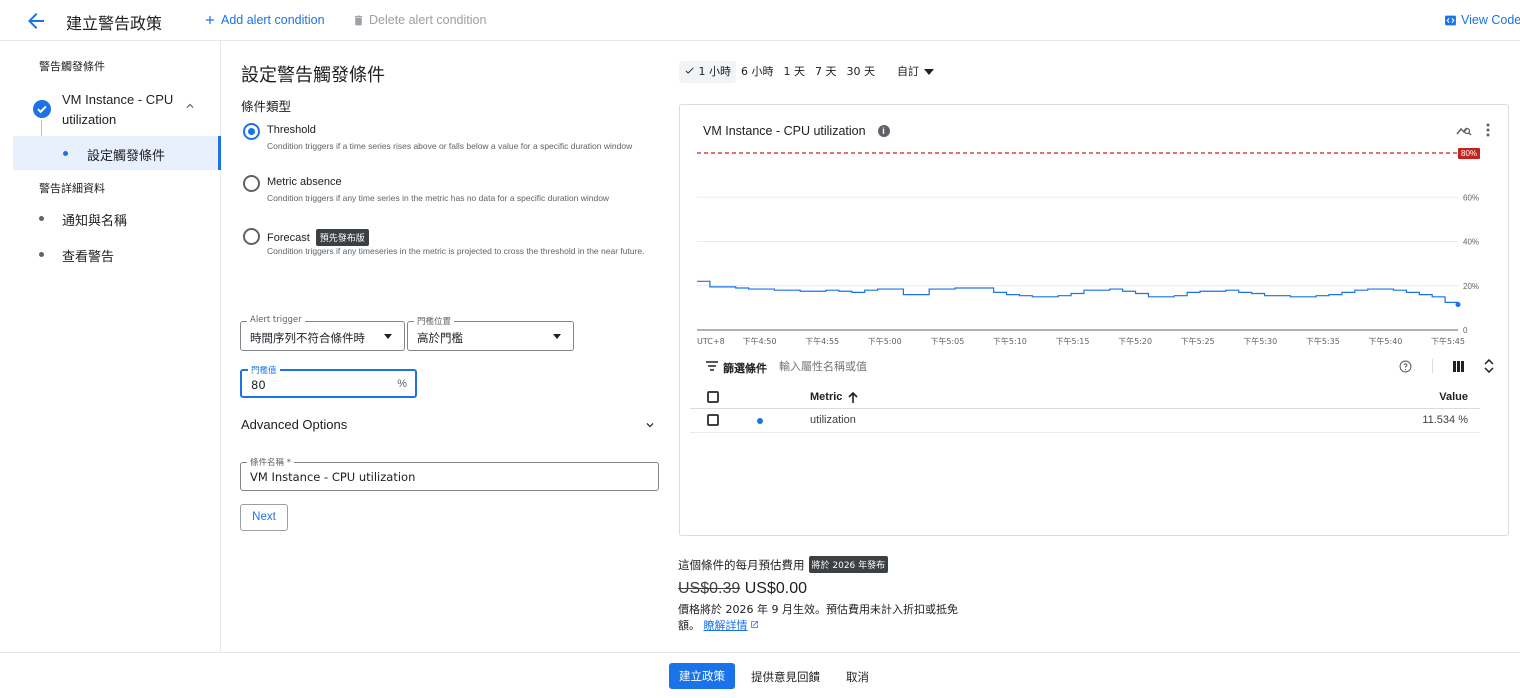 This screenshot has width=1520, height=698. Describe the element at coordinates (1385, 341) in the screenshot. I see `x-tick-label: 下午5:40` at that location.